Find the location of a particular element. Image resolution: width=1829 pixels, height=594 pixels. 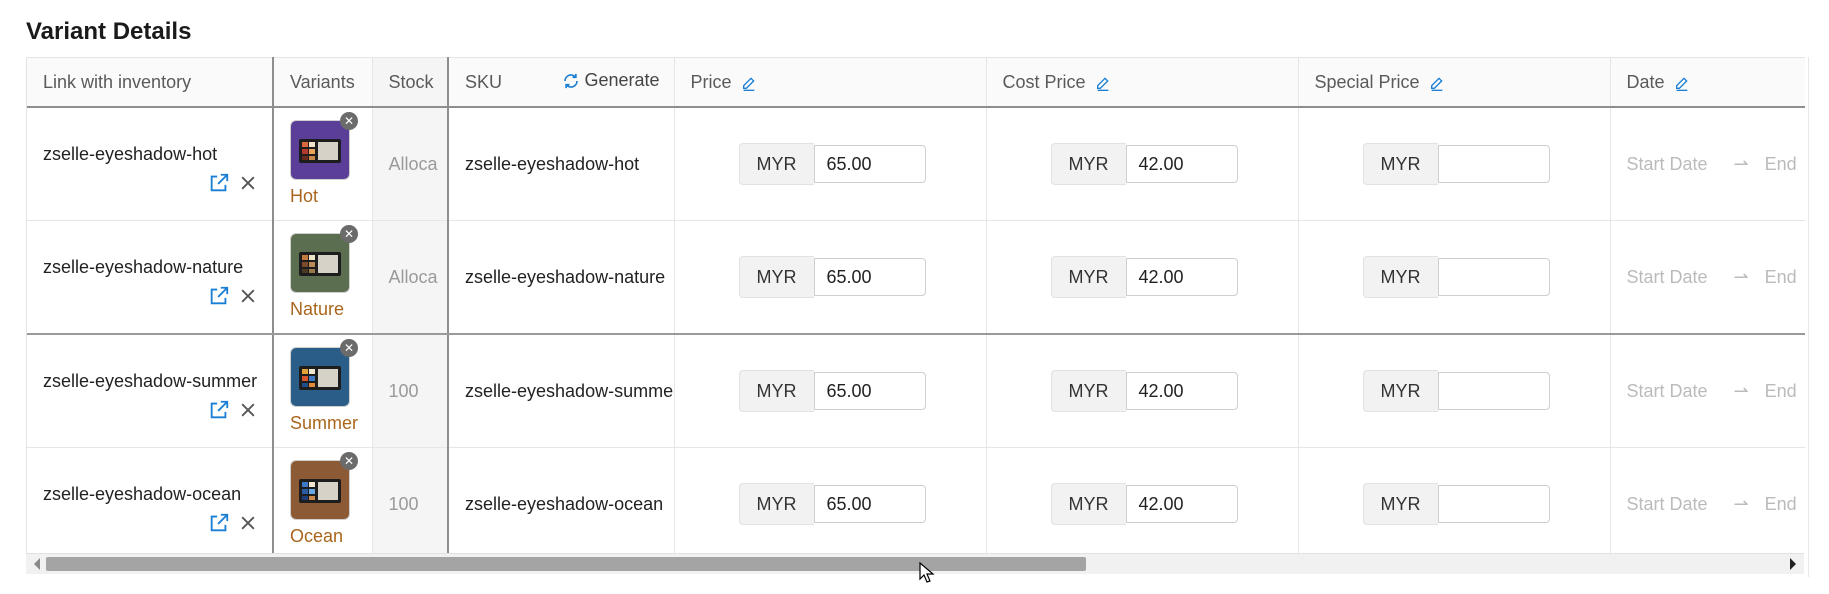

column-header-cost-price: Cost Price is located at coordinates (1142, 82).